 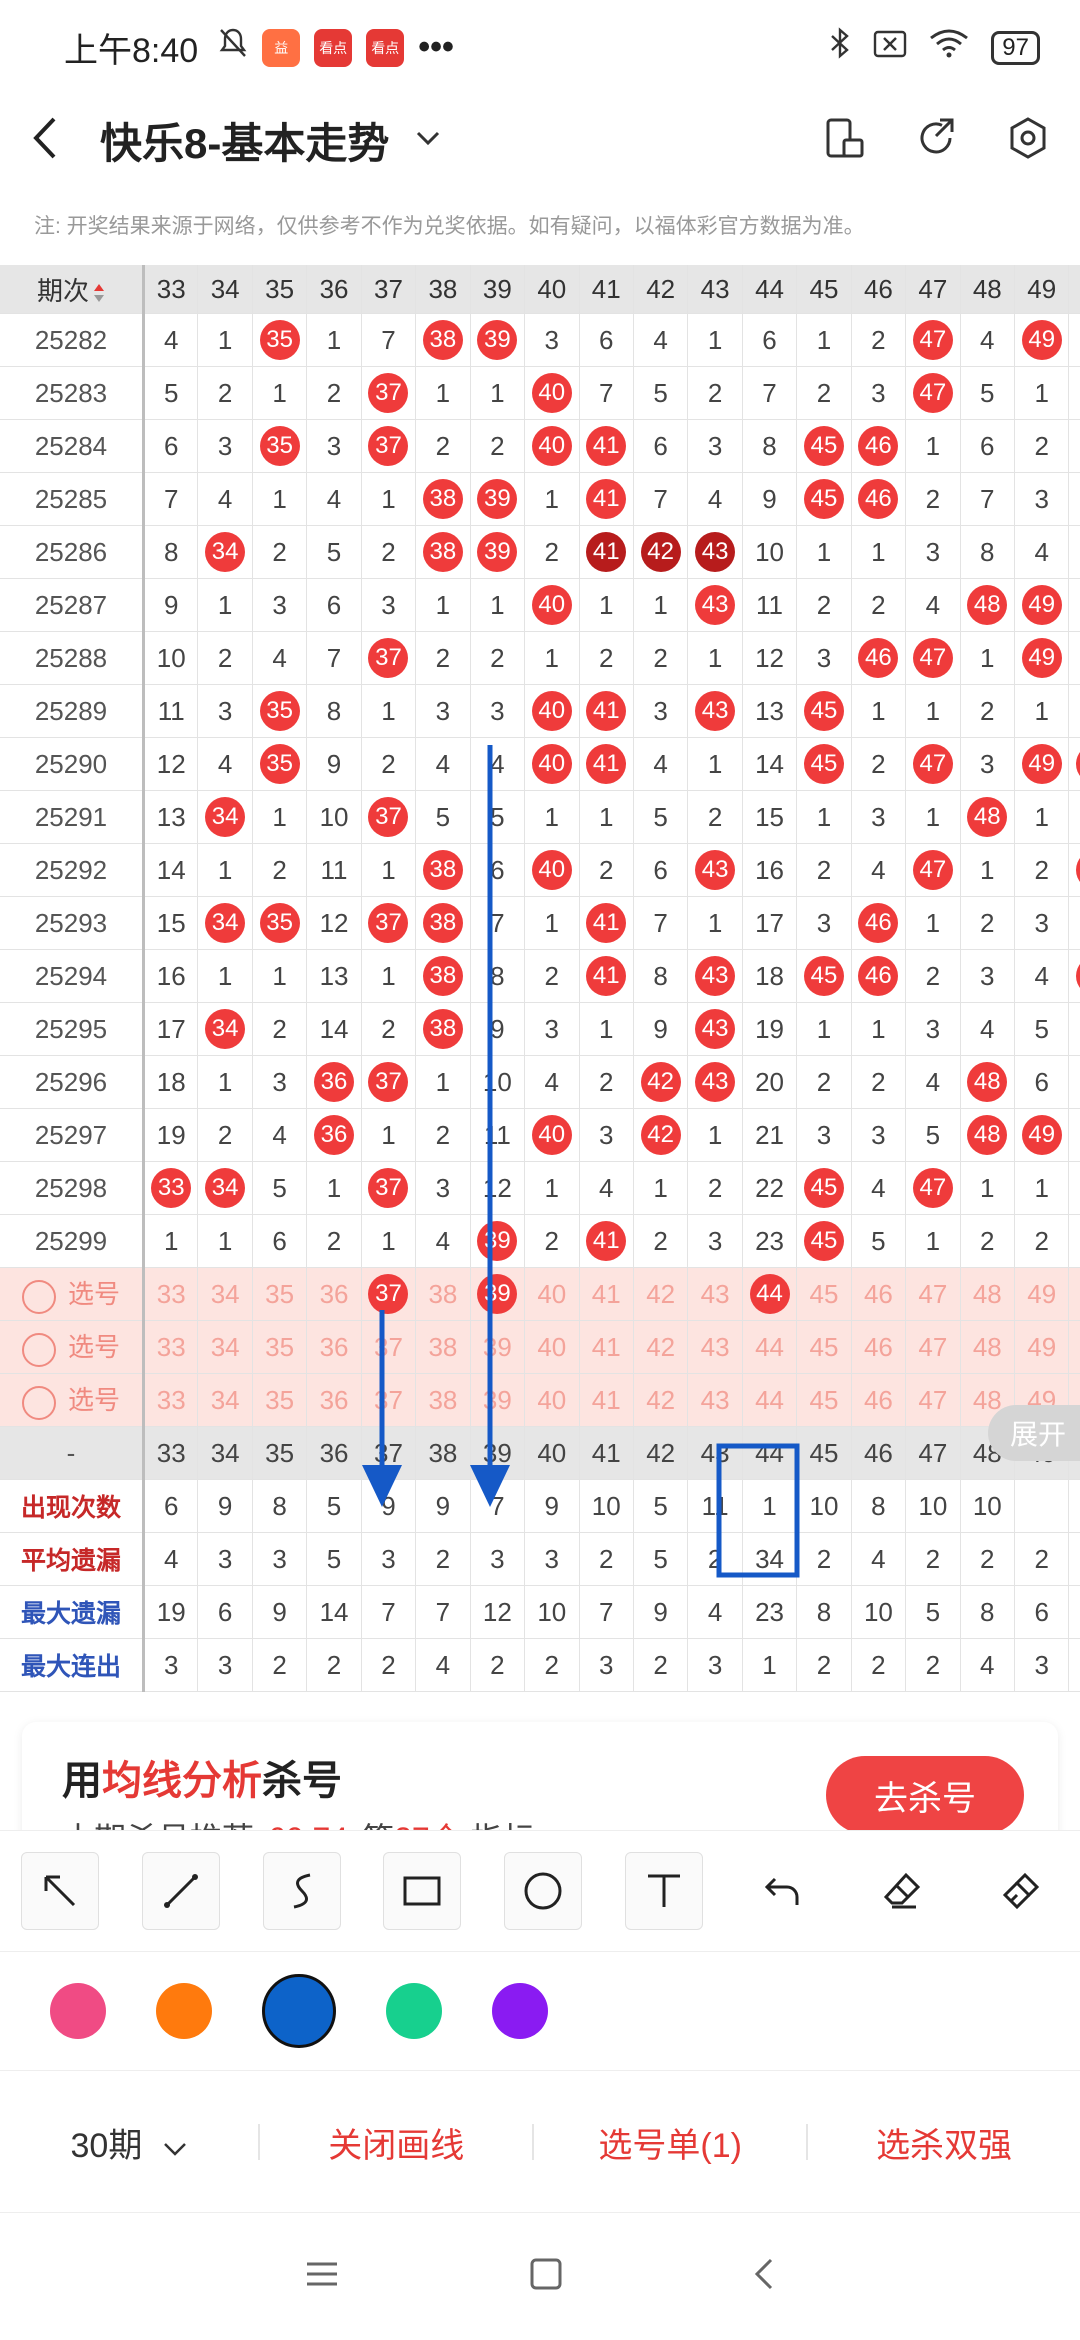 What do you see at coordinates (45, 140) in the screenshot?
I see `back-icon` at bounding box center [45, 140].